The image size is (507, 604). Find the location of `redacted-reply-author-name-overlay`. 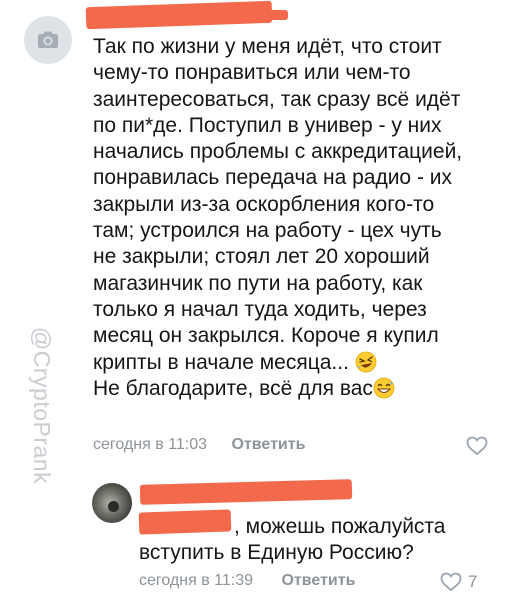

redacted-reply-author-name-overlay is located at coordinates (275, 493).